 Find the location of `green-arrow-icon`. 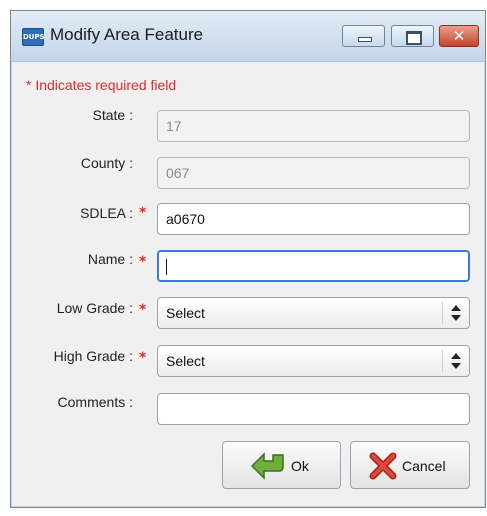

green-arrow-icon is located at coordinates (267, 466).